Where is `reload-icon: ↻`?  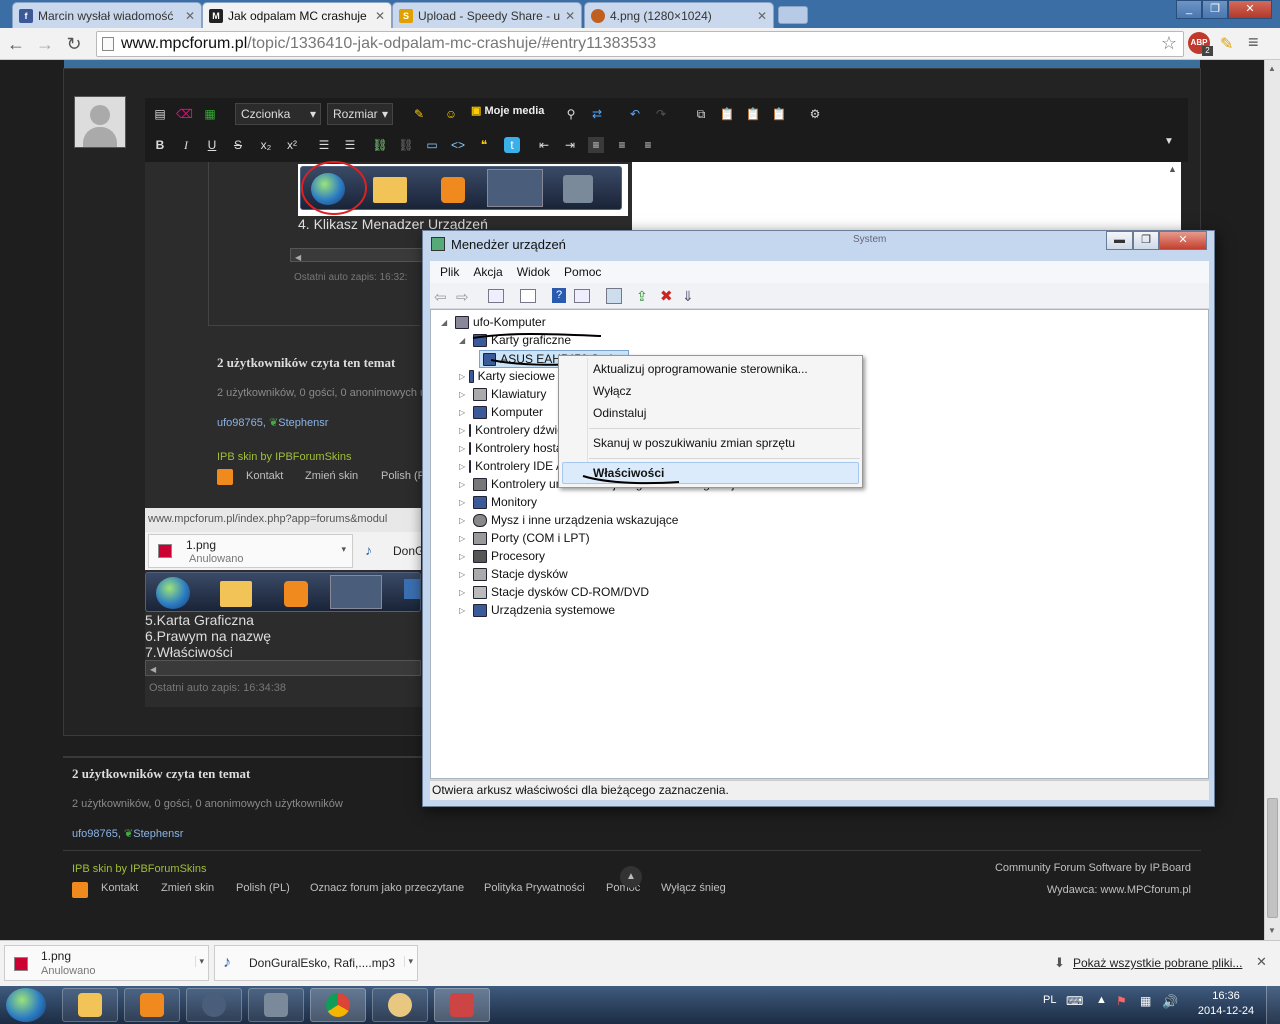 reload-icon: ↻ is located at coordinates (74, 44).